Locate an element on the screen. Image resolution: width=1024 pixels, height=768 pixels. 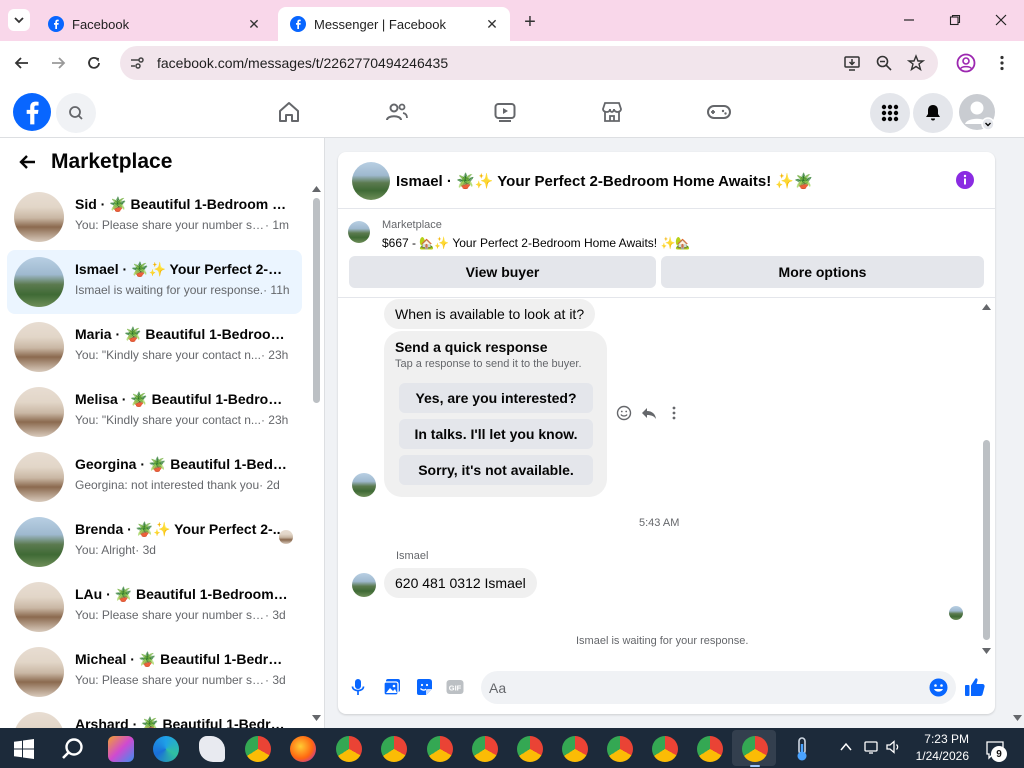
nav-video is located at coordinates (505, 112).